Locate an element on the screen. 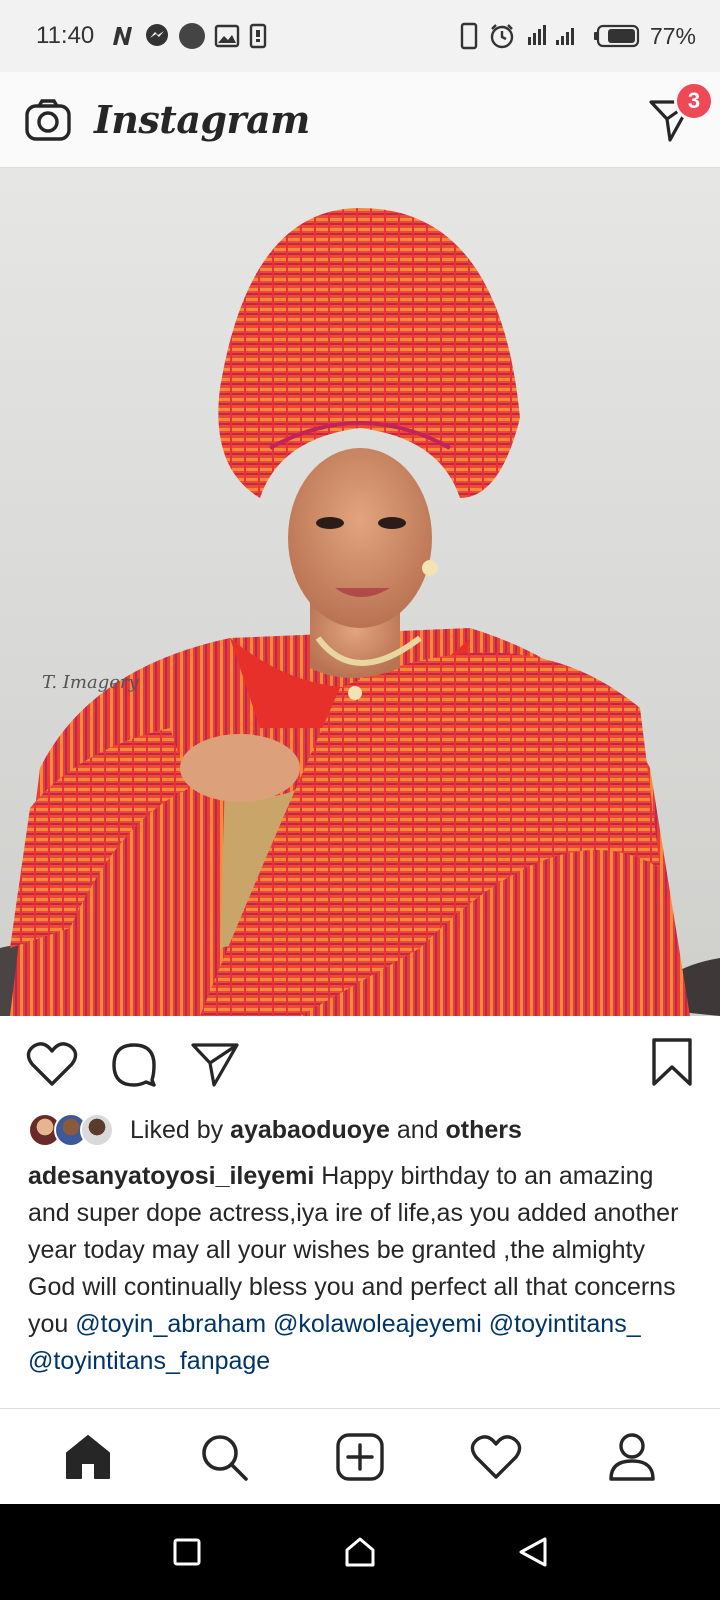 Image resolution: width=720 pixels, height=1600 pixels. home-icon is located at coordinates (88, 1457).